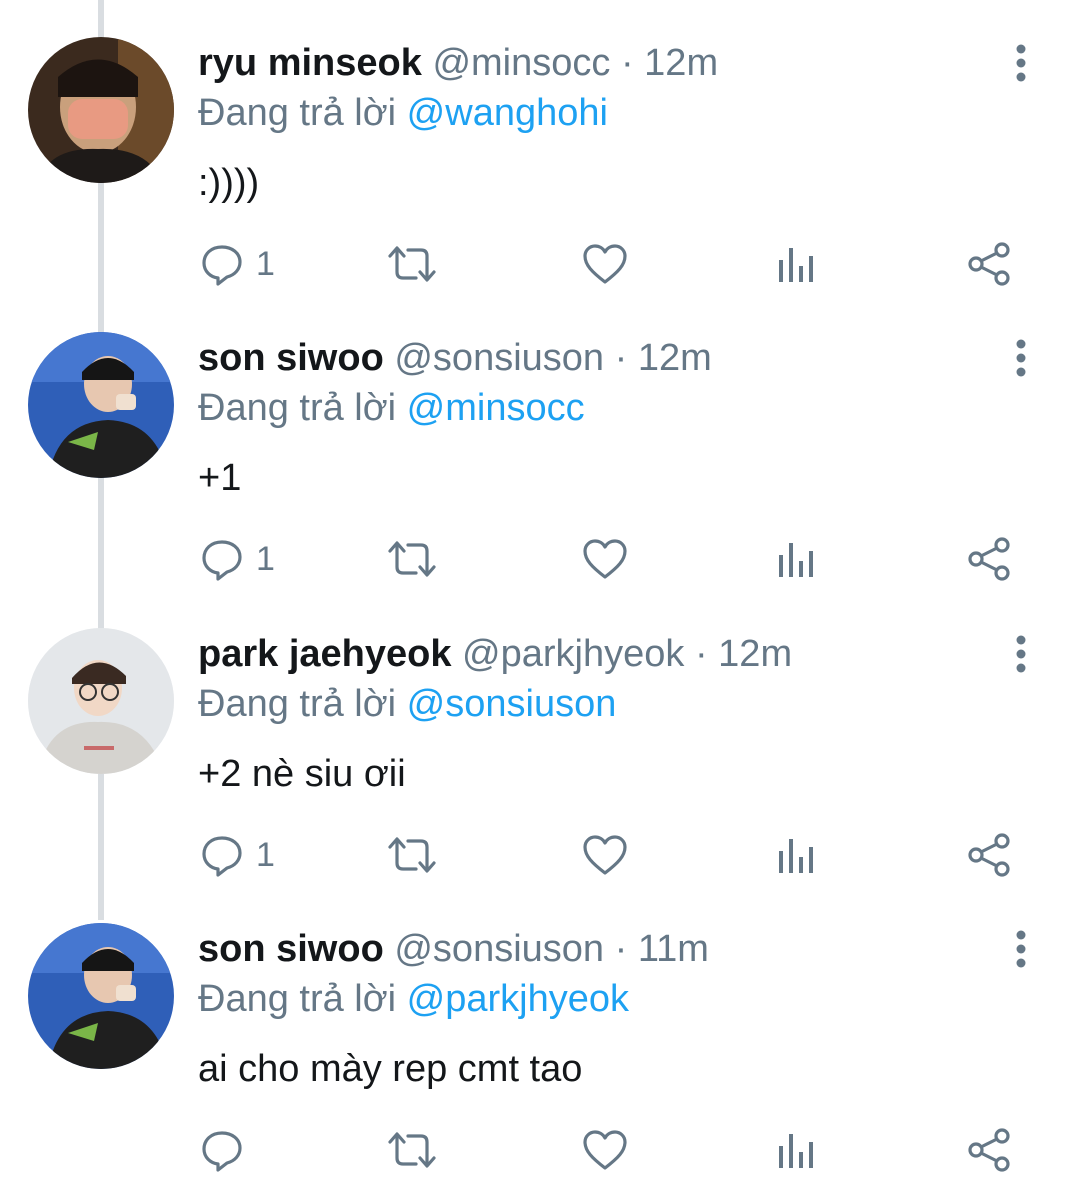 This screenshot has width=1080, height=1193. I want to click on replying-to: Đang trả lời @wanghohi, so click(403, 113).